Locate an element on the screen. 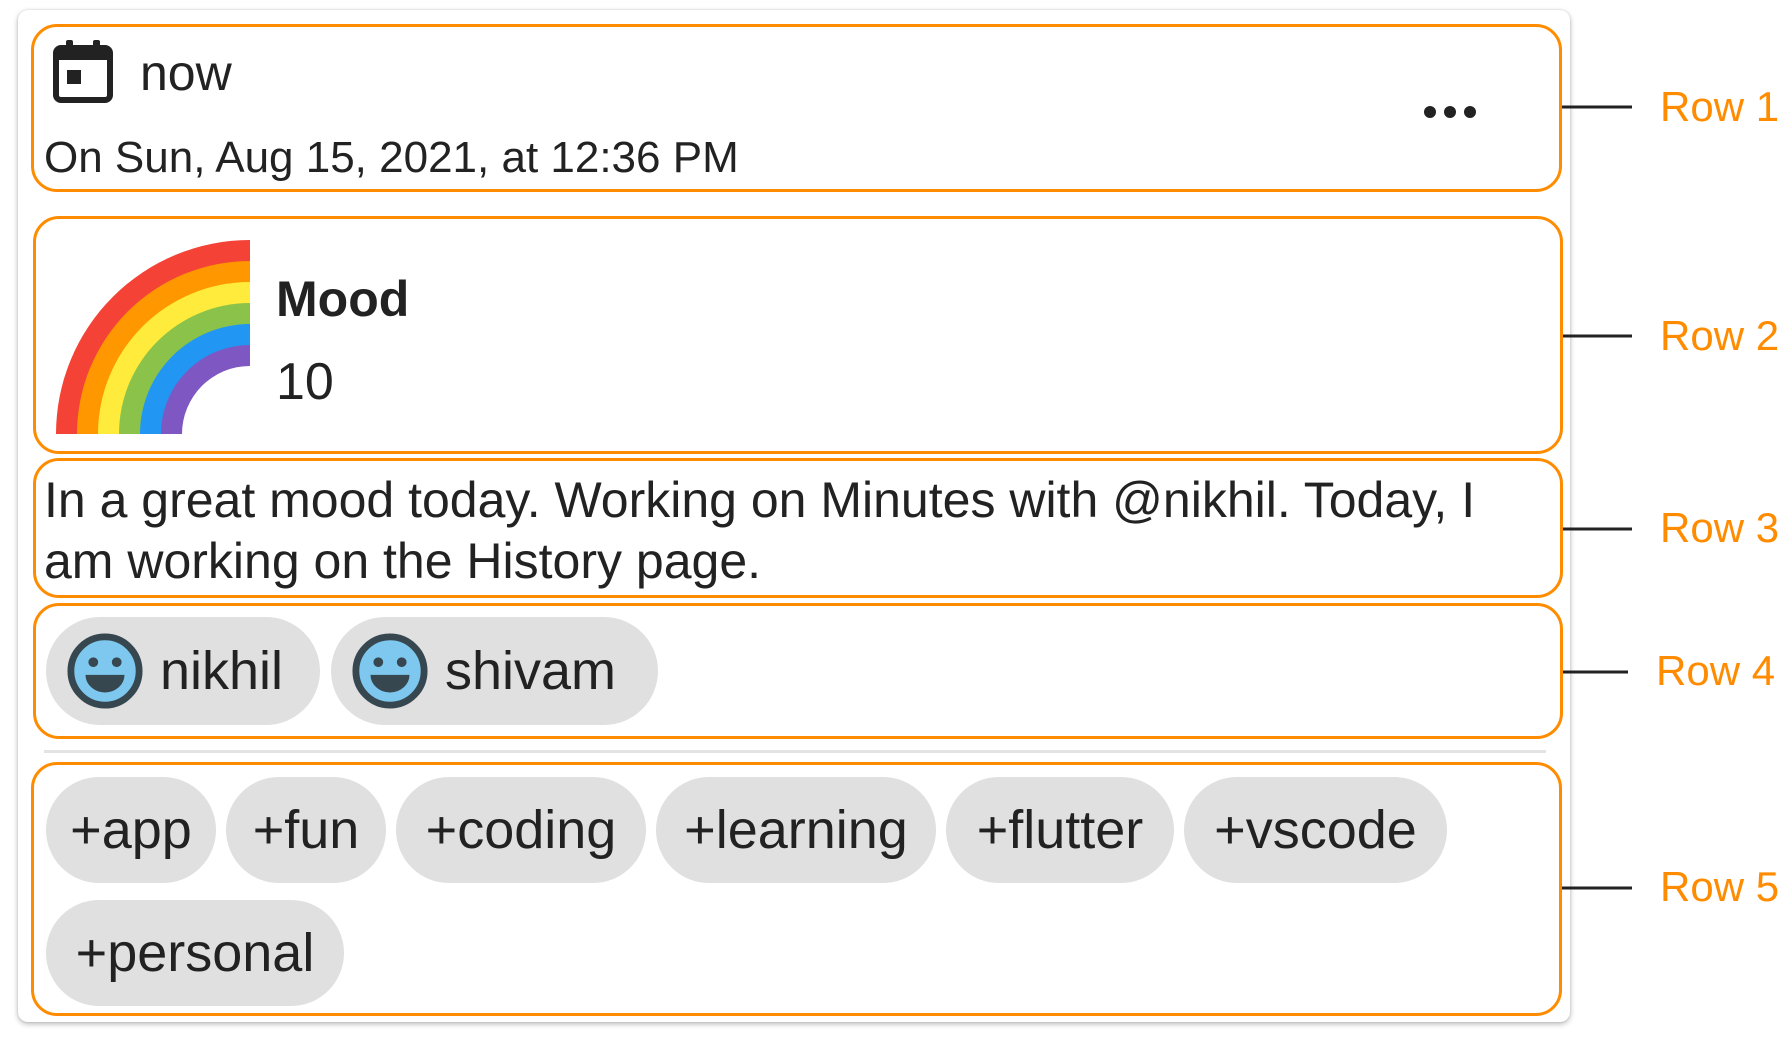 The image size is (1791, 1038). annotation-label-row-4: Row 4 is located at coordinates (1715, 670).